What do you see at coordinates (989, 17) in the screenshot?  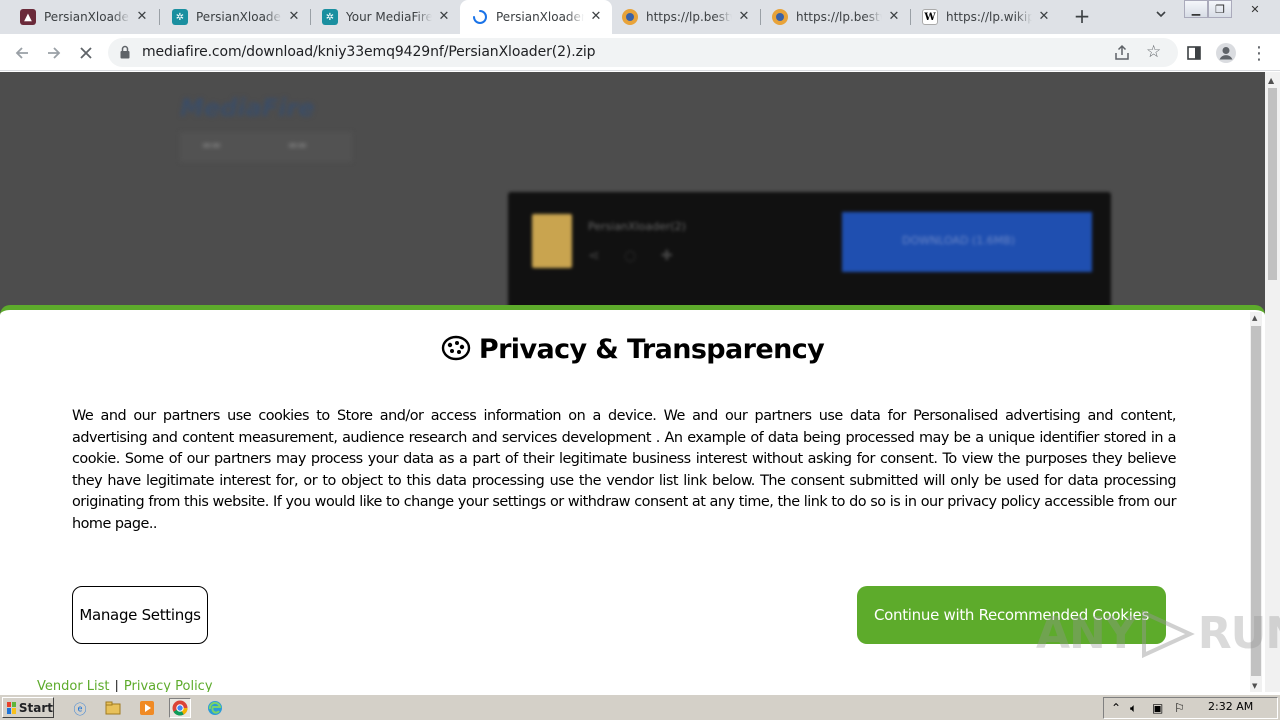 I see `tab-title: https://lp.wikiped` at bounding box center [989, 17].